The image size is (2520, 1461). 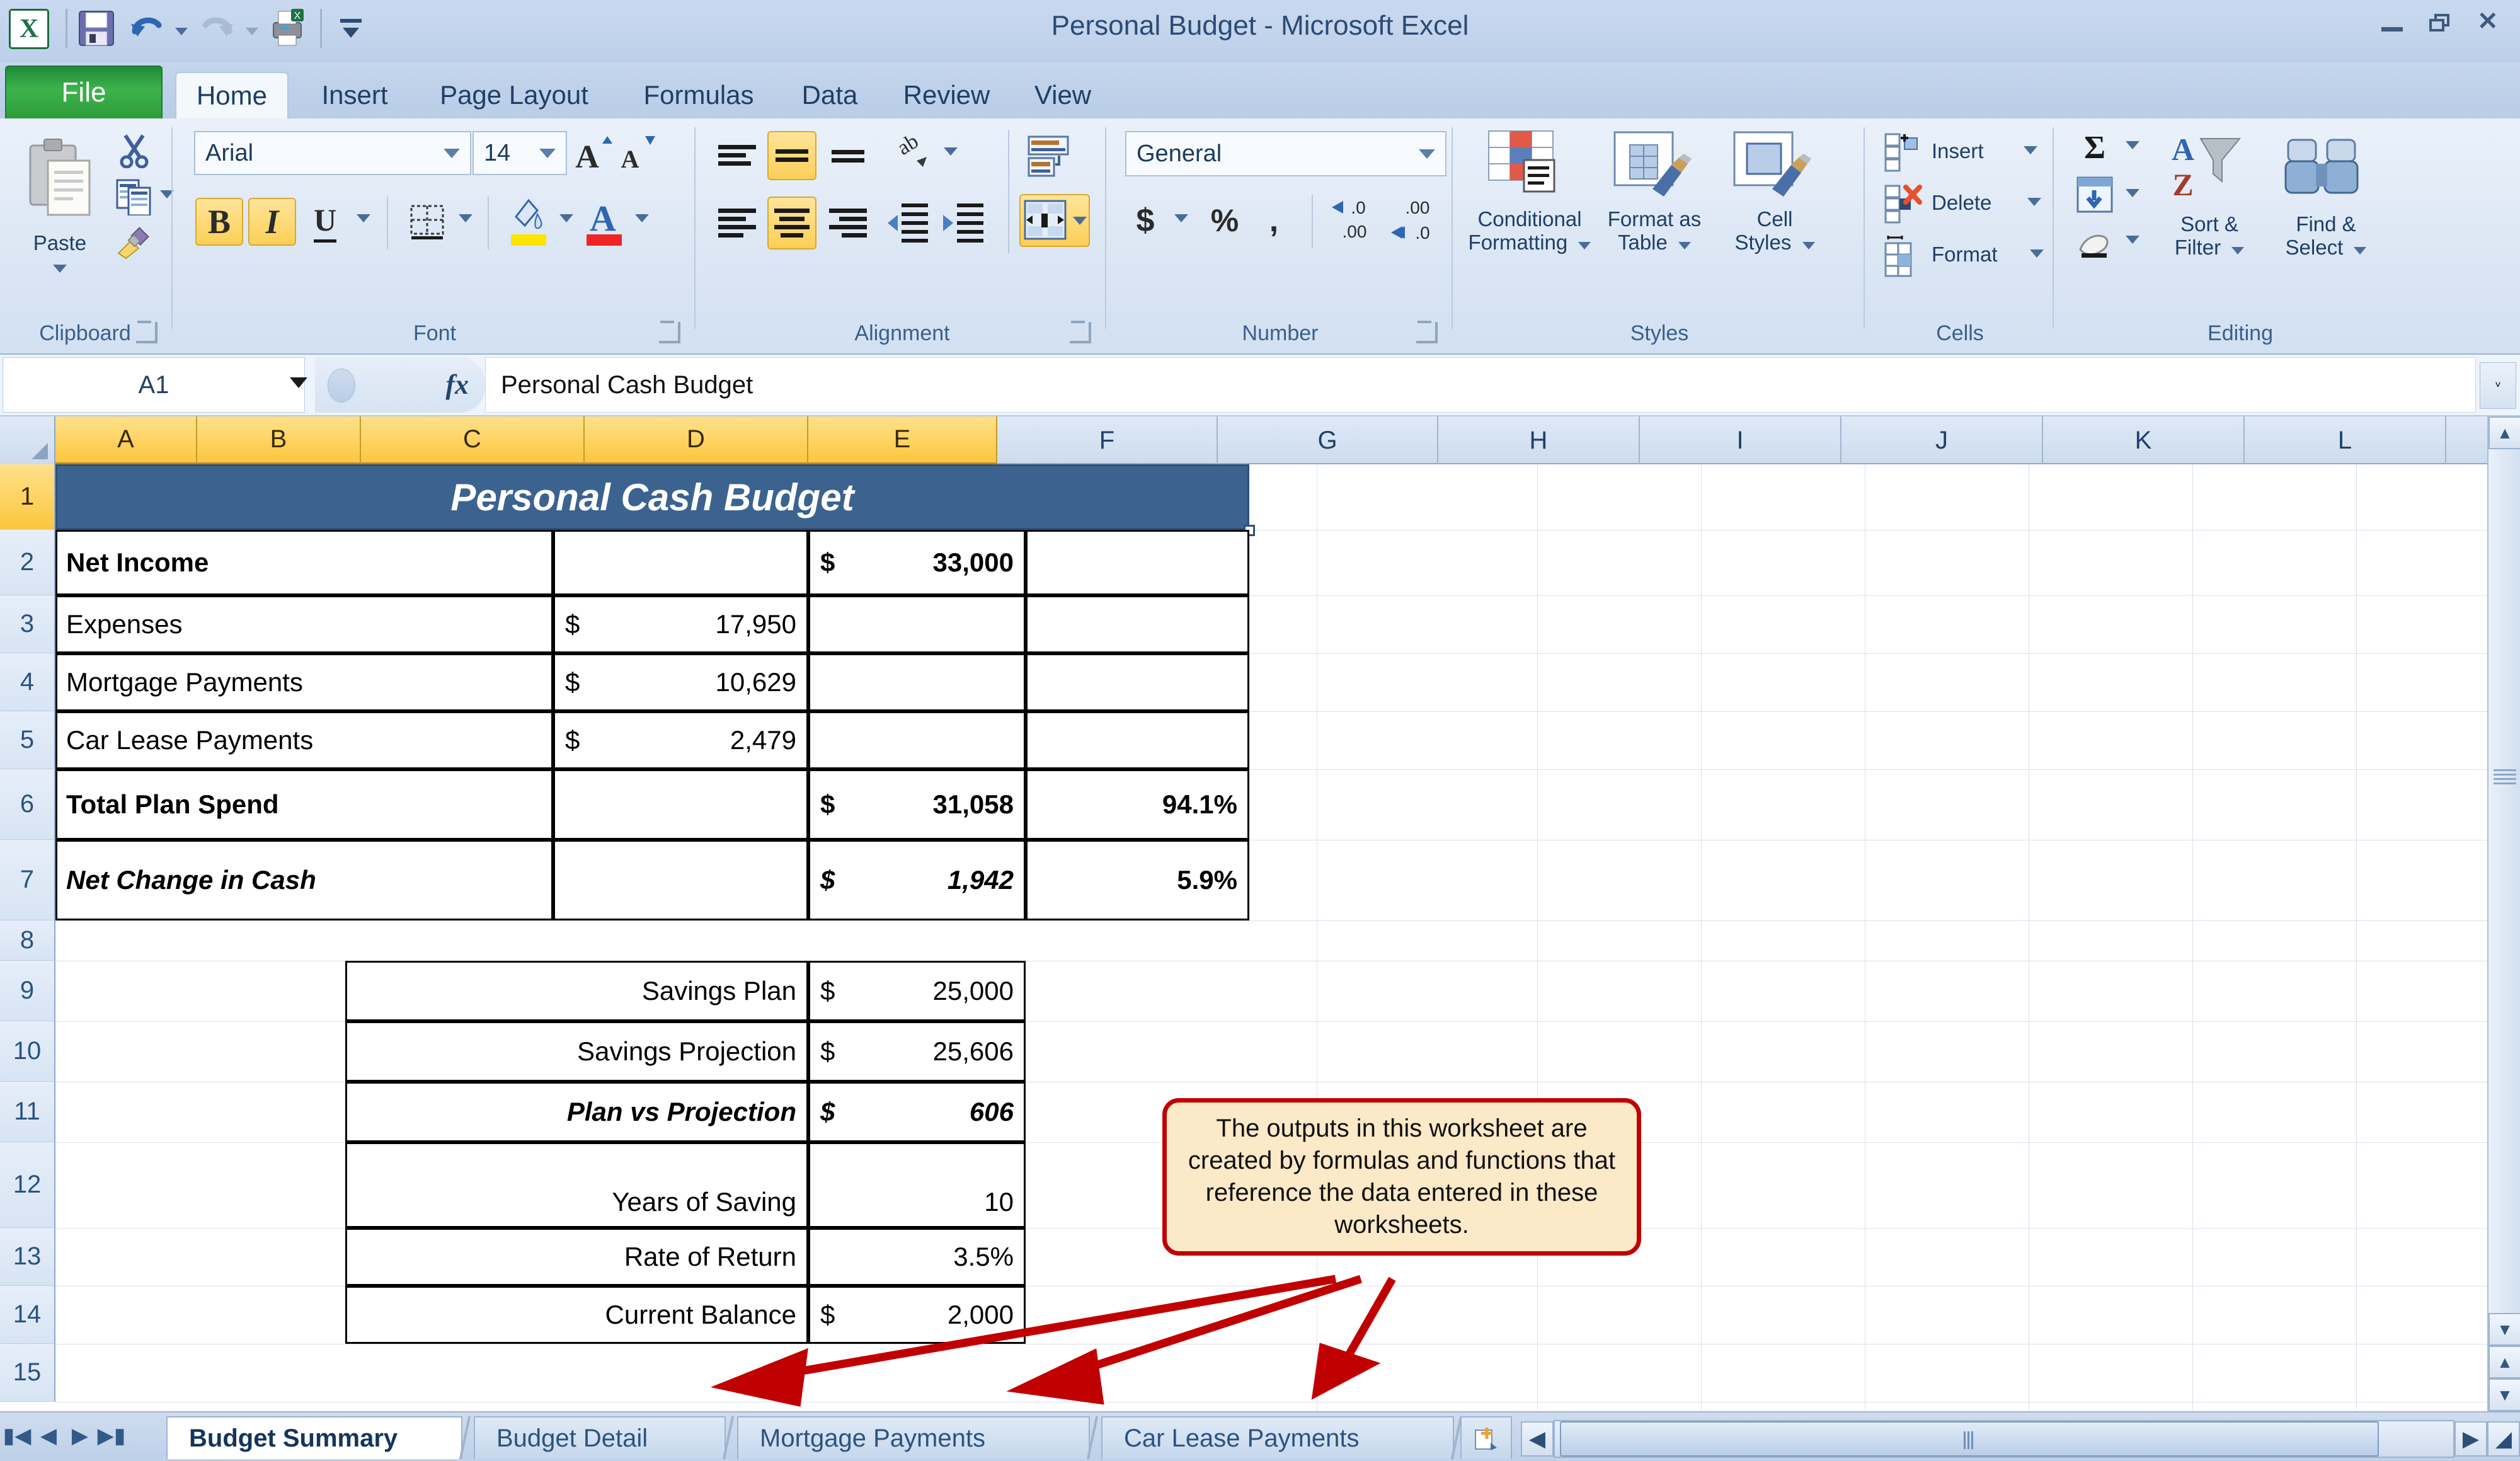 I want to click on cell-a3: Expenses, so click(x=304, y=624).